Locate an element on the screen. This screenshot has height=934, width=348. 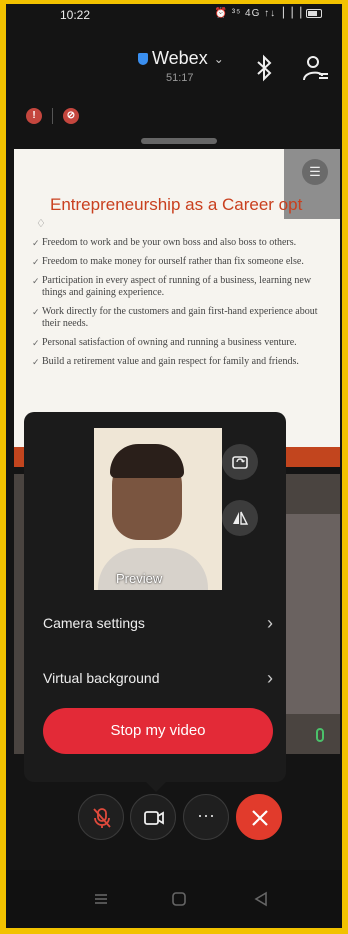
more-icon: ··· is located at coordinates (206, 815).